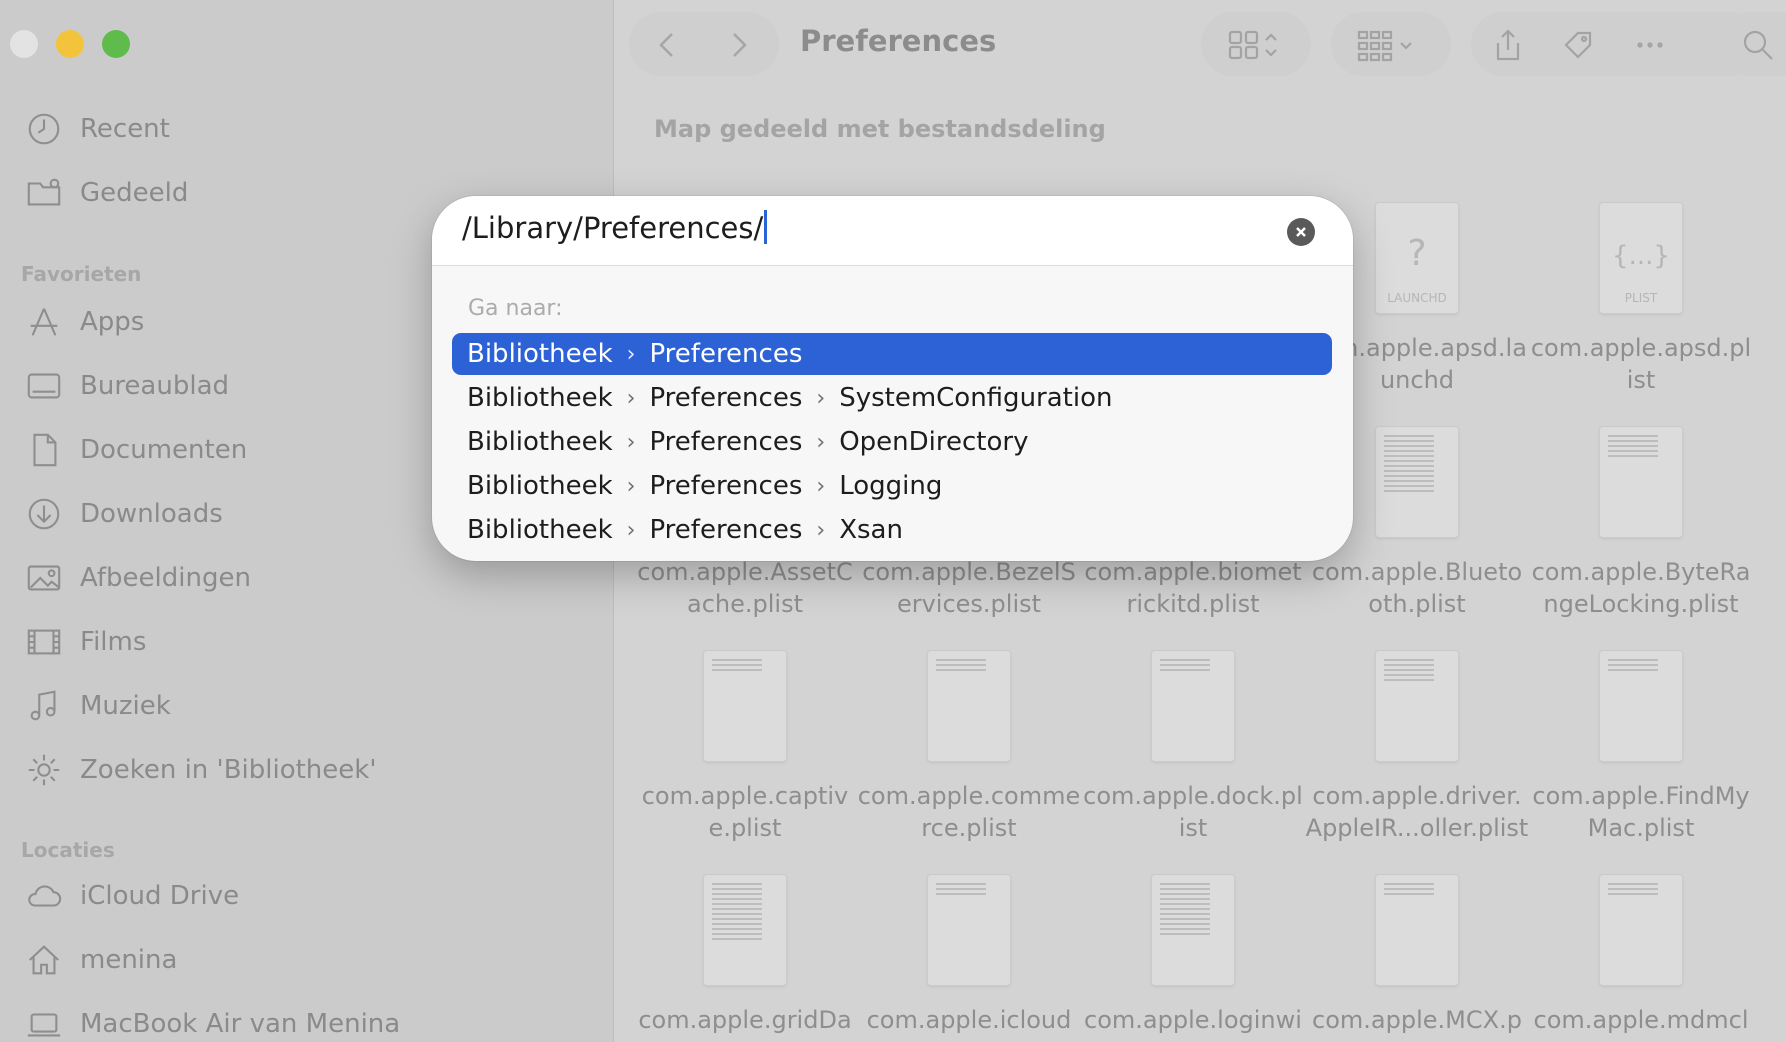  What do you see at coordinates (44, 896) in the screenshot?
I see `cloud-icon` at bounding box center [44, 896].